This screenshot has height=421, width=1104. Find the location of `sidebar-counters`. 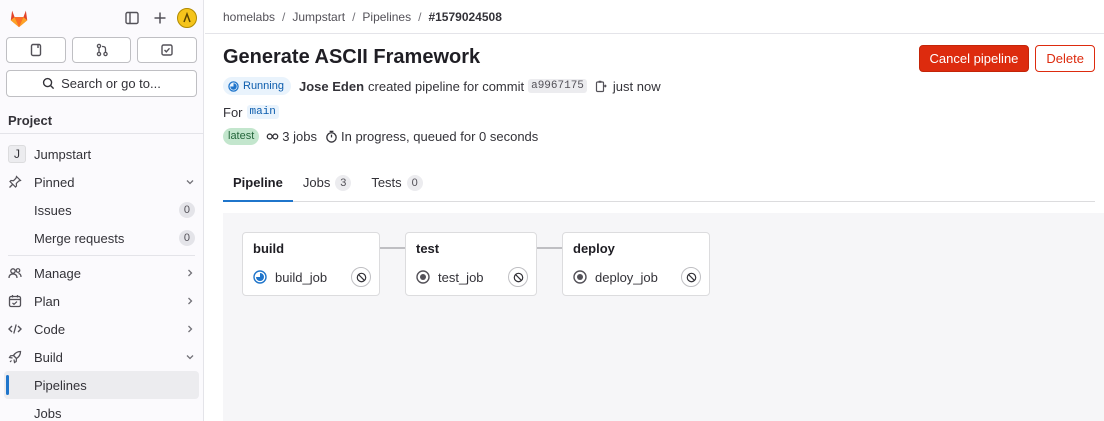

sidebar-counters is located at coordinates (101, 50).